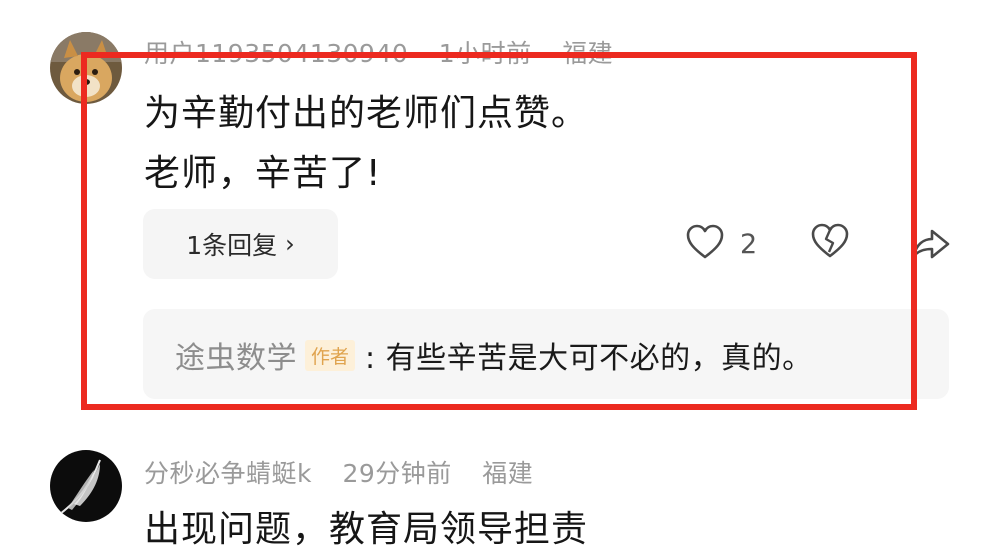 Image resolution: width=1000 pixels, height=555 pixels. What do you see at coordinates (749, 244) in the screenshot?
I see `like-count: 2` at bounding box center [749, 244].